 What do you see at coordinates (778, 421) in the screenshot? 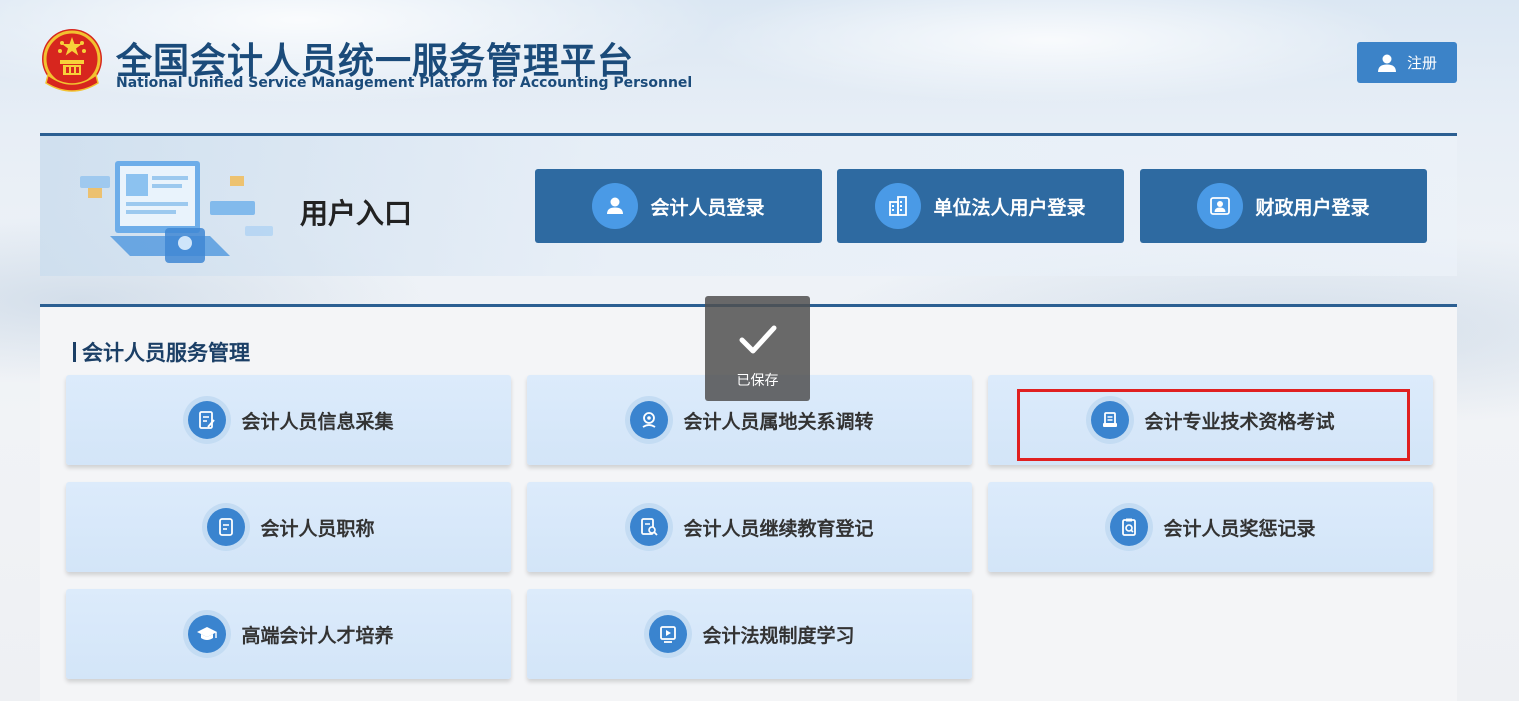
I see `service-label: 会计人员属地关系调转` at bounding box center [778, 421].